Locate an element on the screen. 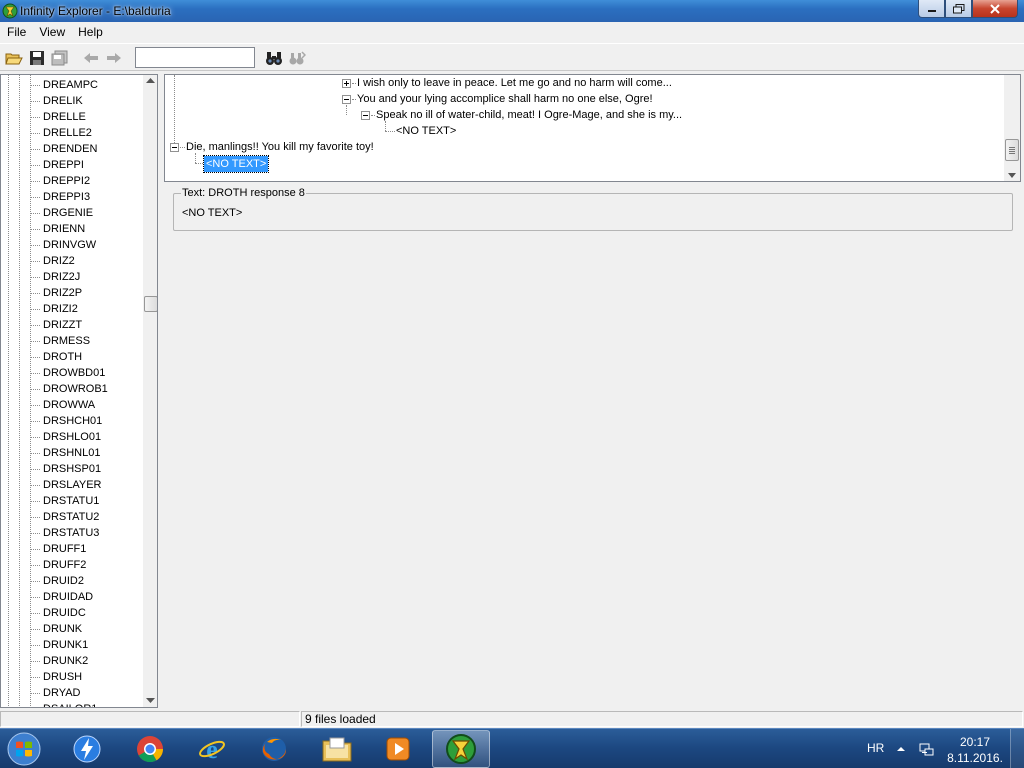 This screenshot has width=1024, height=768. file-tree-item: DRUIDAD is located at coordinates (54, 597).